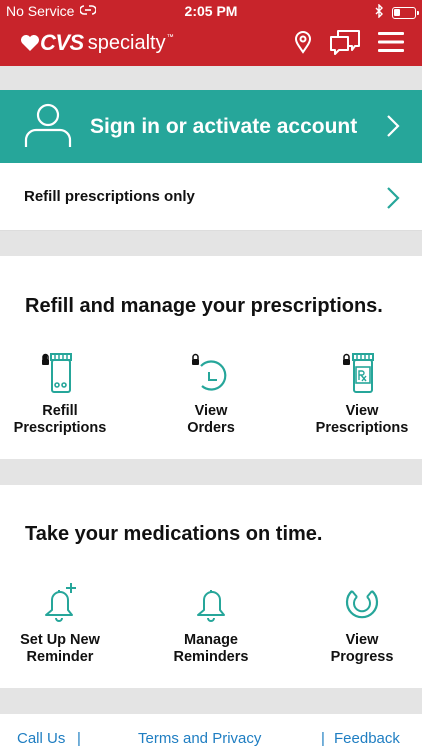 This screenshot has height=750, width=422. I want to click on tile-label-line2: Reminder, so click(60, 657).